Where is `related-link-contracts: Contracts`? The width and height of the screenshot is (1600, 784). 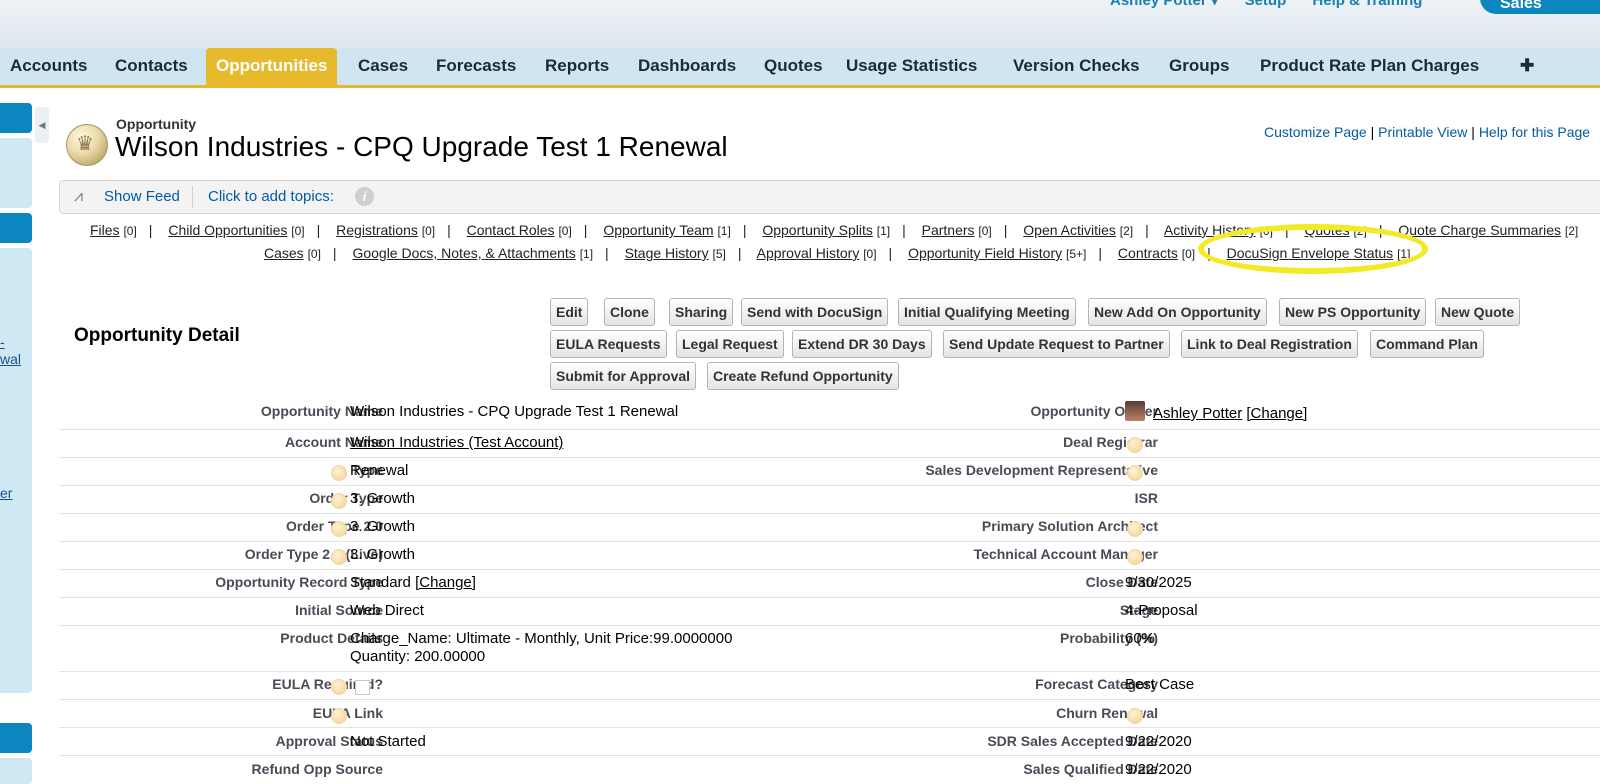
related-link-contracts: Contracts is located at coordinates (1148, 253).